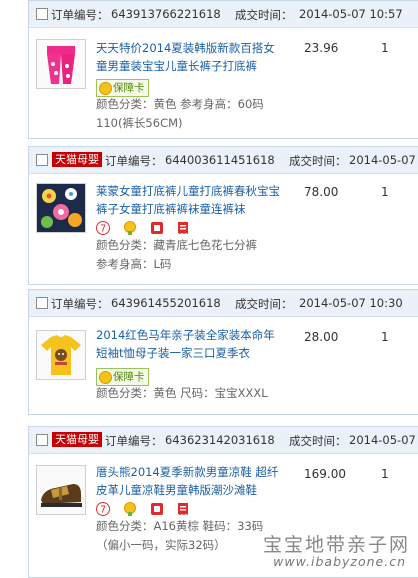 Image resolution: width=418 pixels, height=578 pixels. What do you see at coordinates (180, 114) in the screenshot?
I see `product-sku-info: 颜色分类：黄色 参考身高：60码 110(裤长56CM)` at bounding box center [180, 114].